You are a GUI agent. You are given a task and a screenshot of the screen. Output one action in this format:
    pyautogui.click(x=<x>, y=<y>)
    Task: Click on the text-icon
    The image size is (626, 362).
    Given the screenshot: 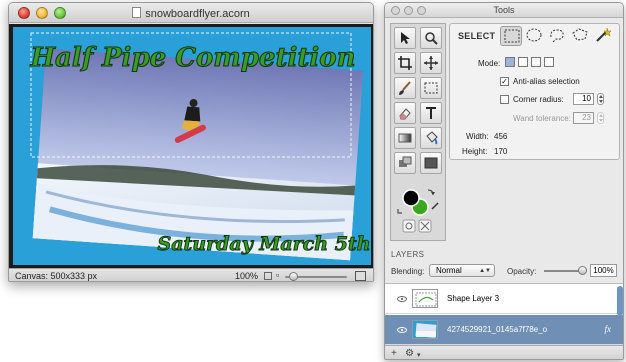 What is the action you would take?
    pyautogui.click(x=431, y=113)
    